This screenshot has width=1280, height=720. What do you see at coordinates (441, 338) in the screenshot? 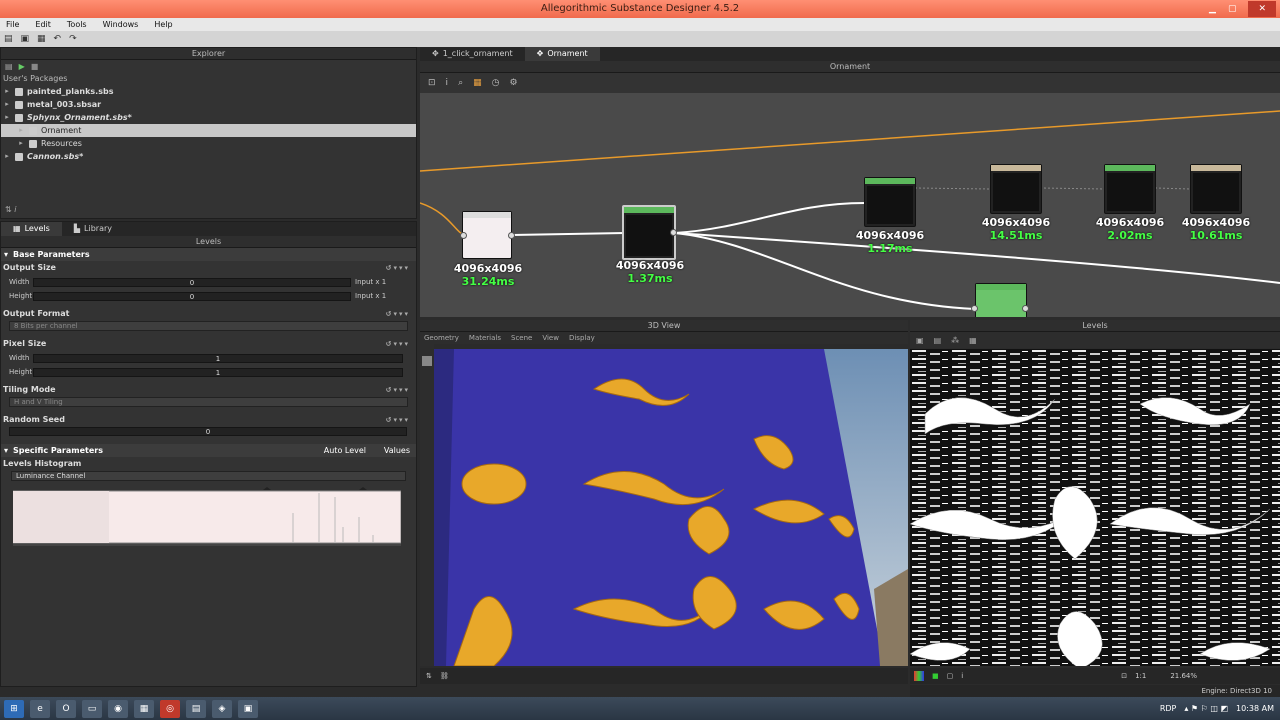
I see `menu-geometry: Geometry` at bounding box center [441, 338].